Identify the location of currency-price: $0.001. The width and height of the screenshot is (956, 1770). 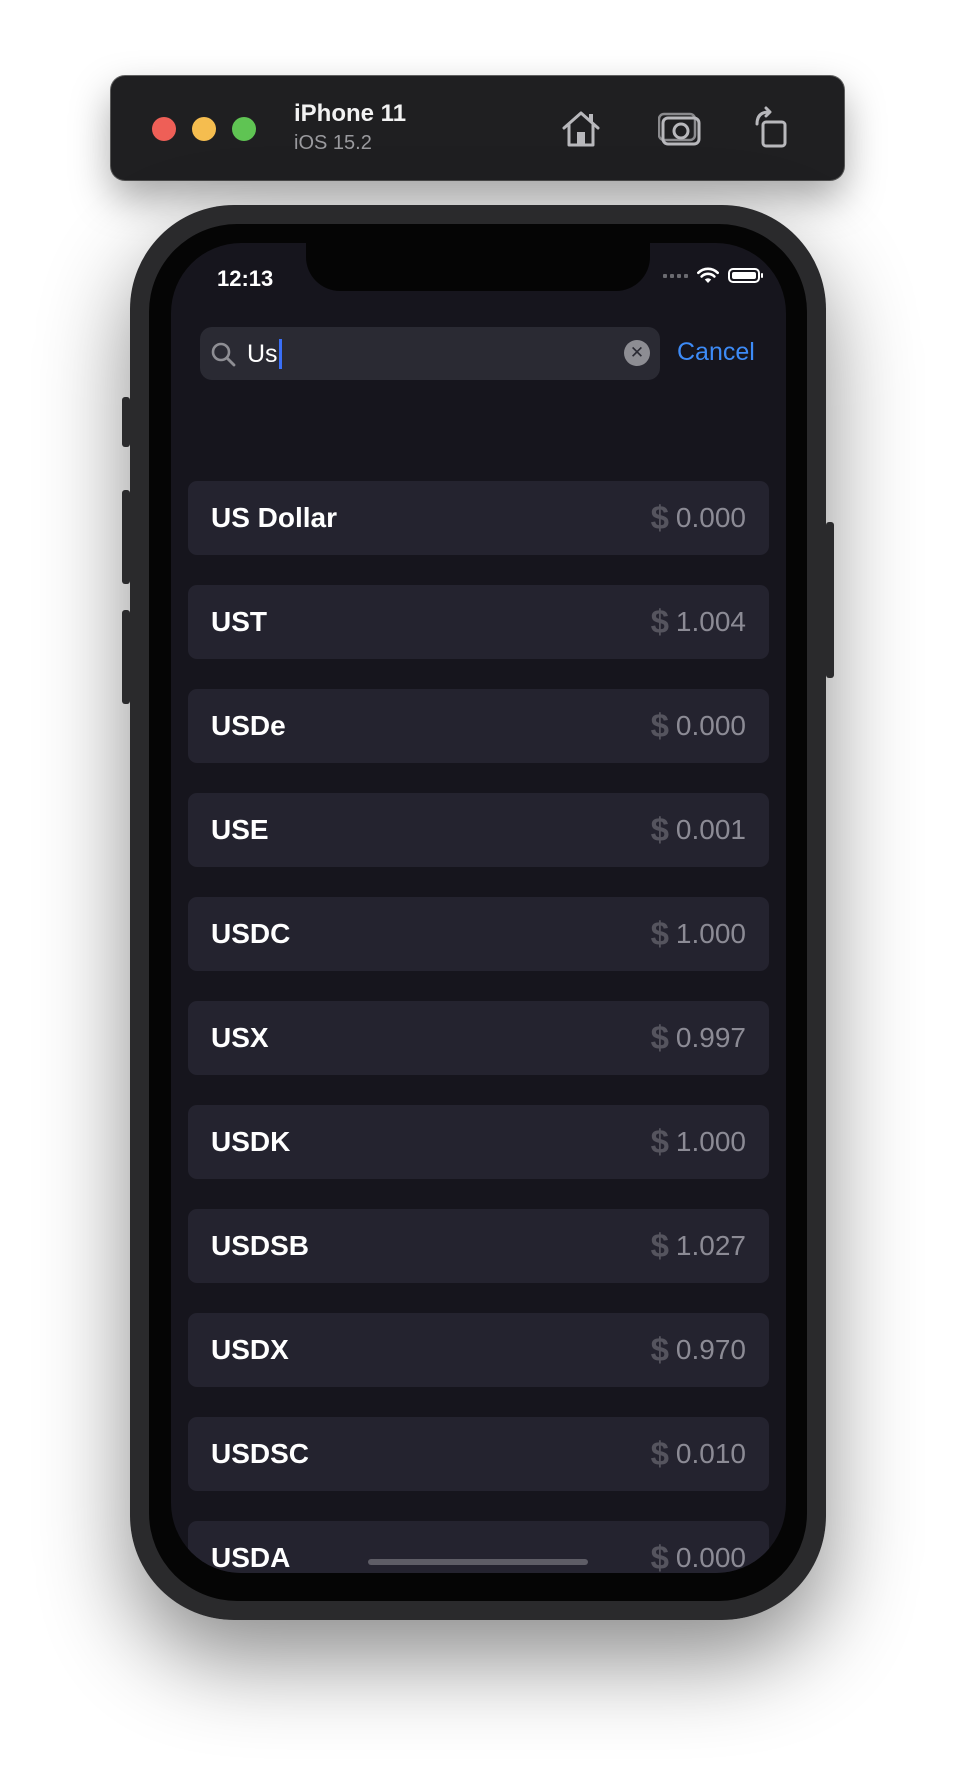
(698, 829).